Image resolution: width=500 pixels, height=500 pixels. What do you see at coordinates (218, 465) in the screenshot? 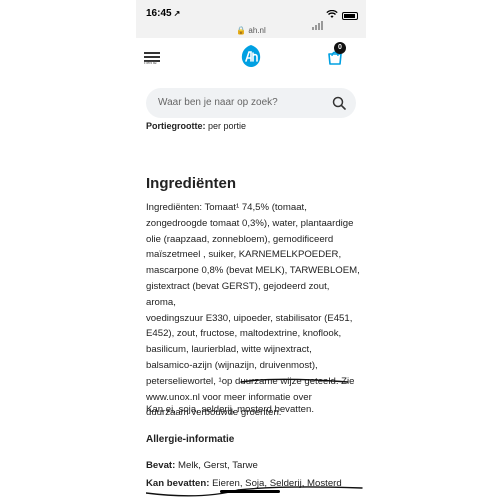
I see `contains-value: Melk, Gerst, Tarwe` at bounding box center [218, 465].